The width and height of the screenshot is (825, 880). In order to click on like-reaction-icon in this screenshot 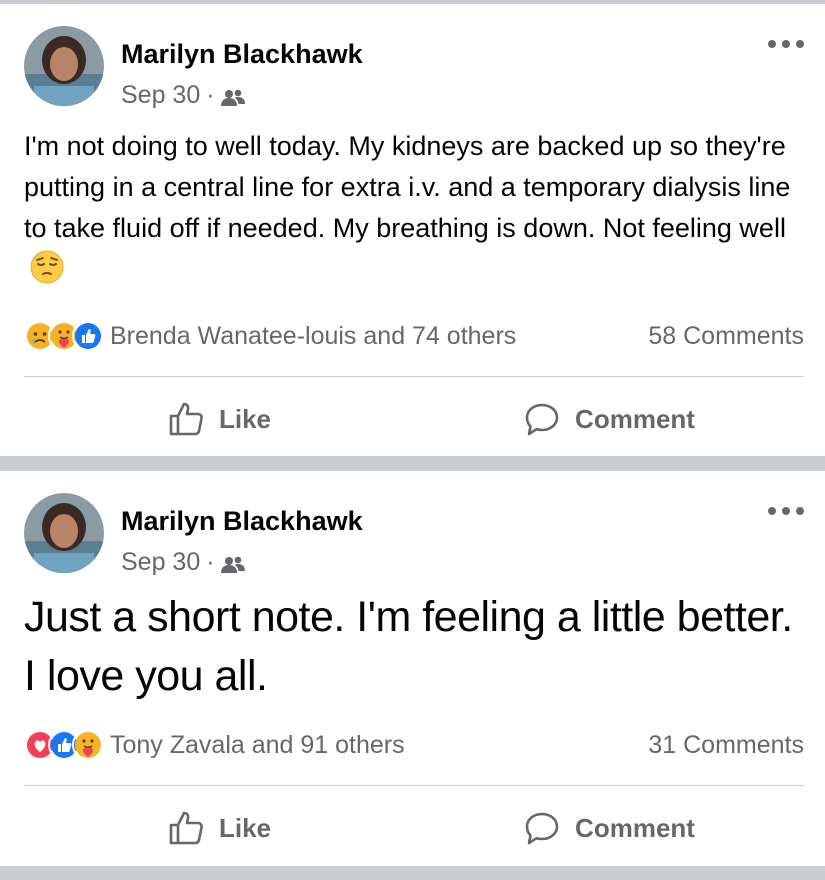, I will do `click(88, 336)`.